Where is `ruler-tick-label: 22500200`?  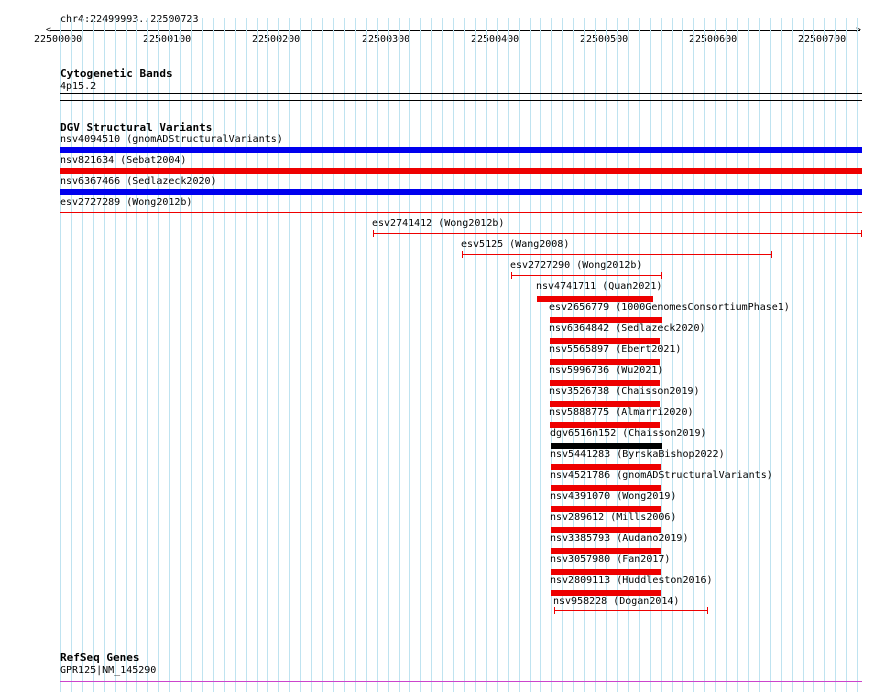 ruler-tick-label: 22500200 is located at coordinates (276, 39).